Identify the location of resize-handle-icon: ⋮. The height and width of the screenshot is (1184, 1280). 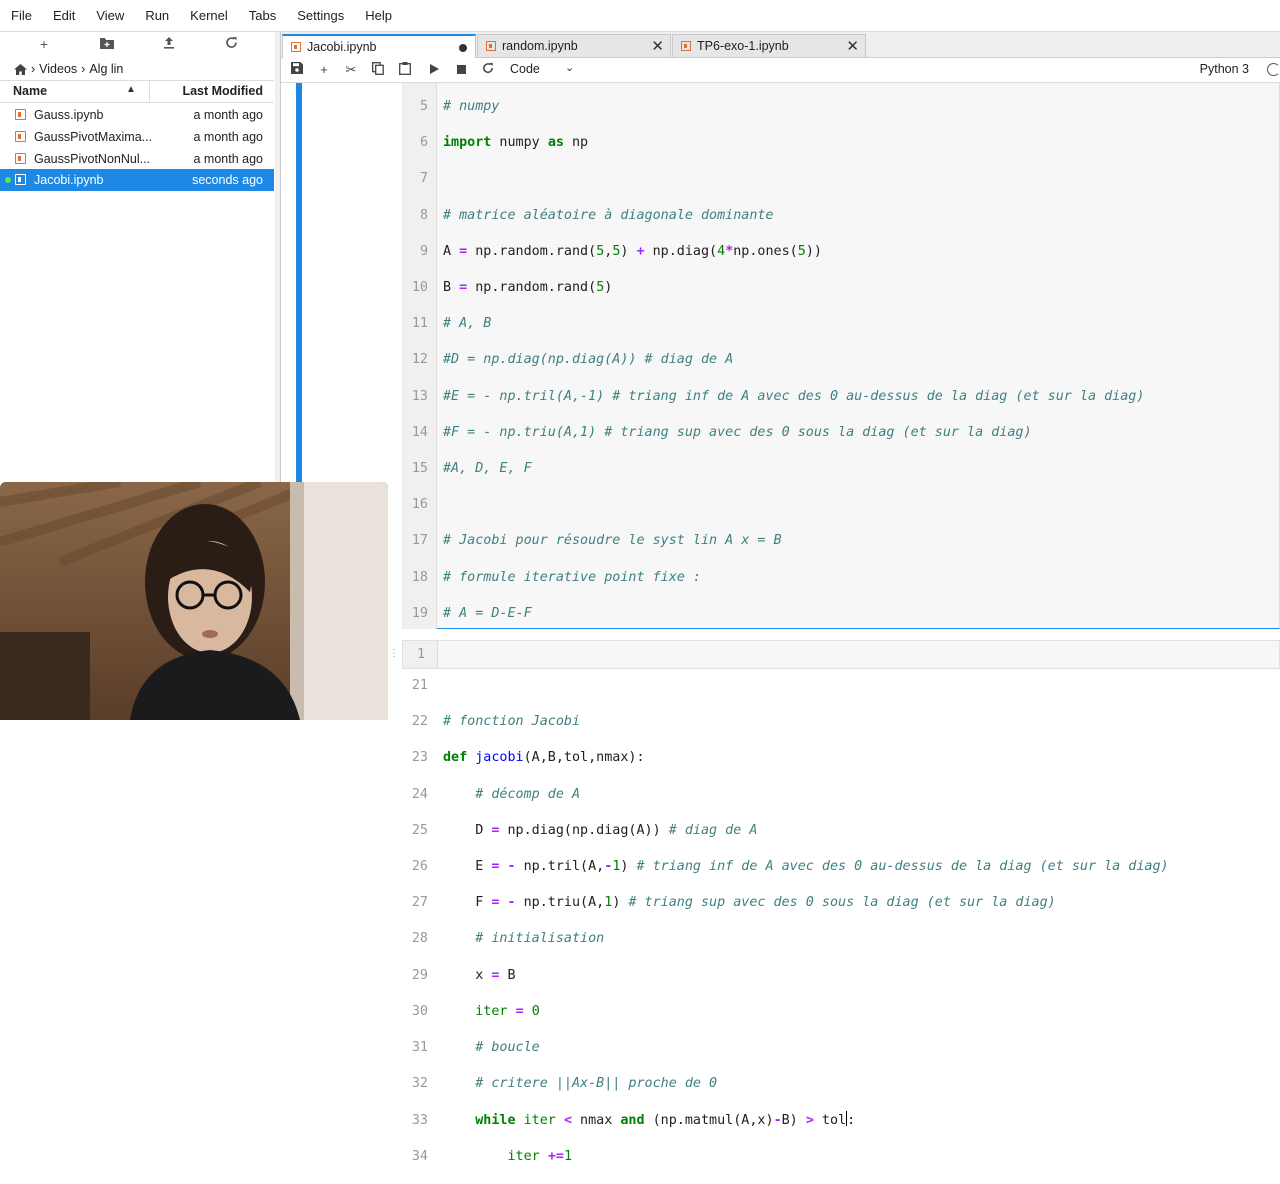
(394, 653).